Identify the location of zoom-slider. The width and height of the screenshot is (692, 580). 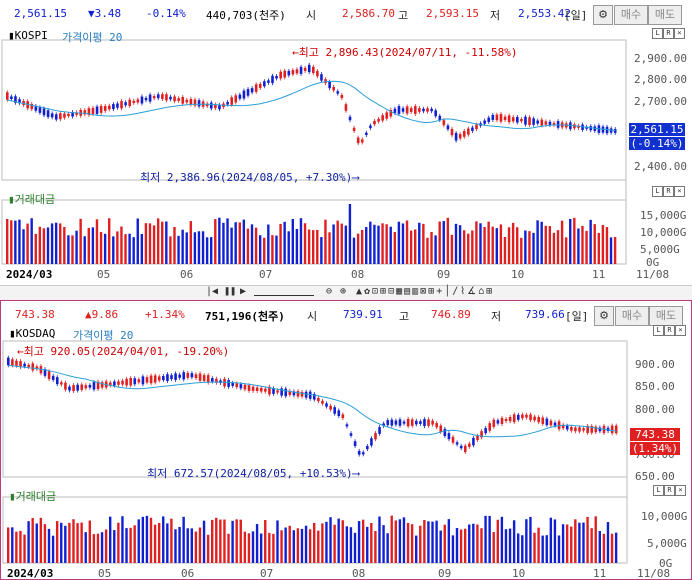
(284, 291).